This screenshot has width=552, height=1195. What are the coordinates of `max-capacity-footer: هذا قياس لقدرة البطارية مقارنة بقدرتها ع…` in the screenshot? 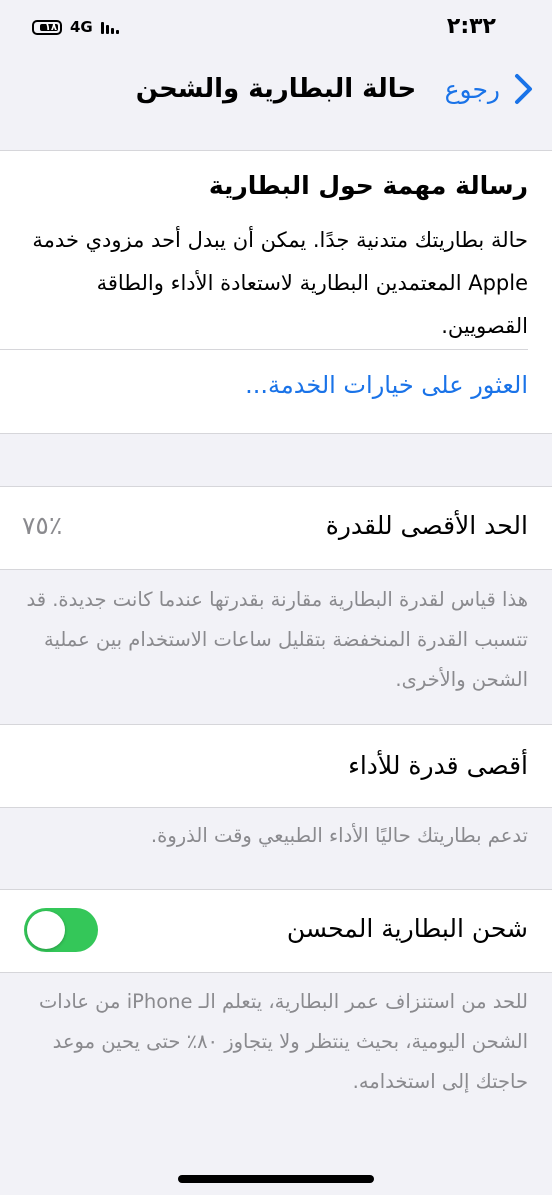 It's located at (277, 639).